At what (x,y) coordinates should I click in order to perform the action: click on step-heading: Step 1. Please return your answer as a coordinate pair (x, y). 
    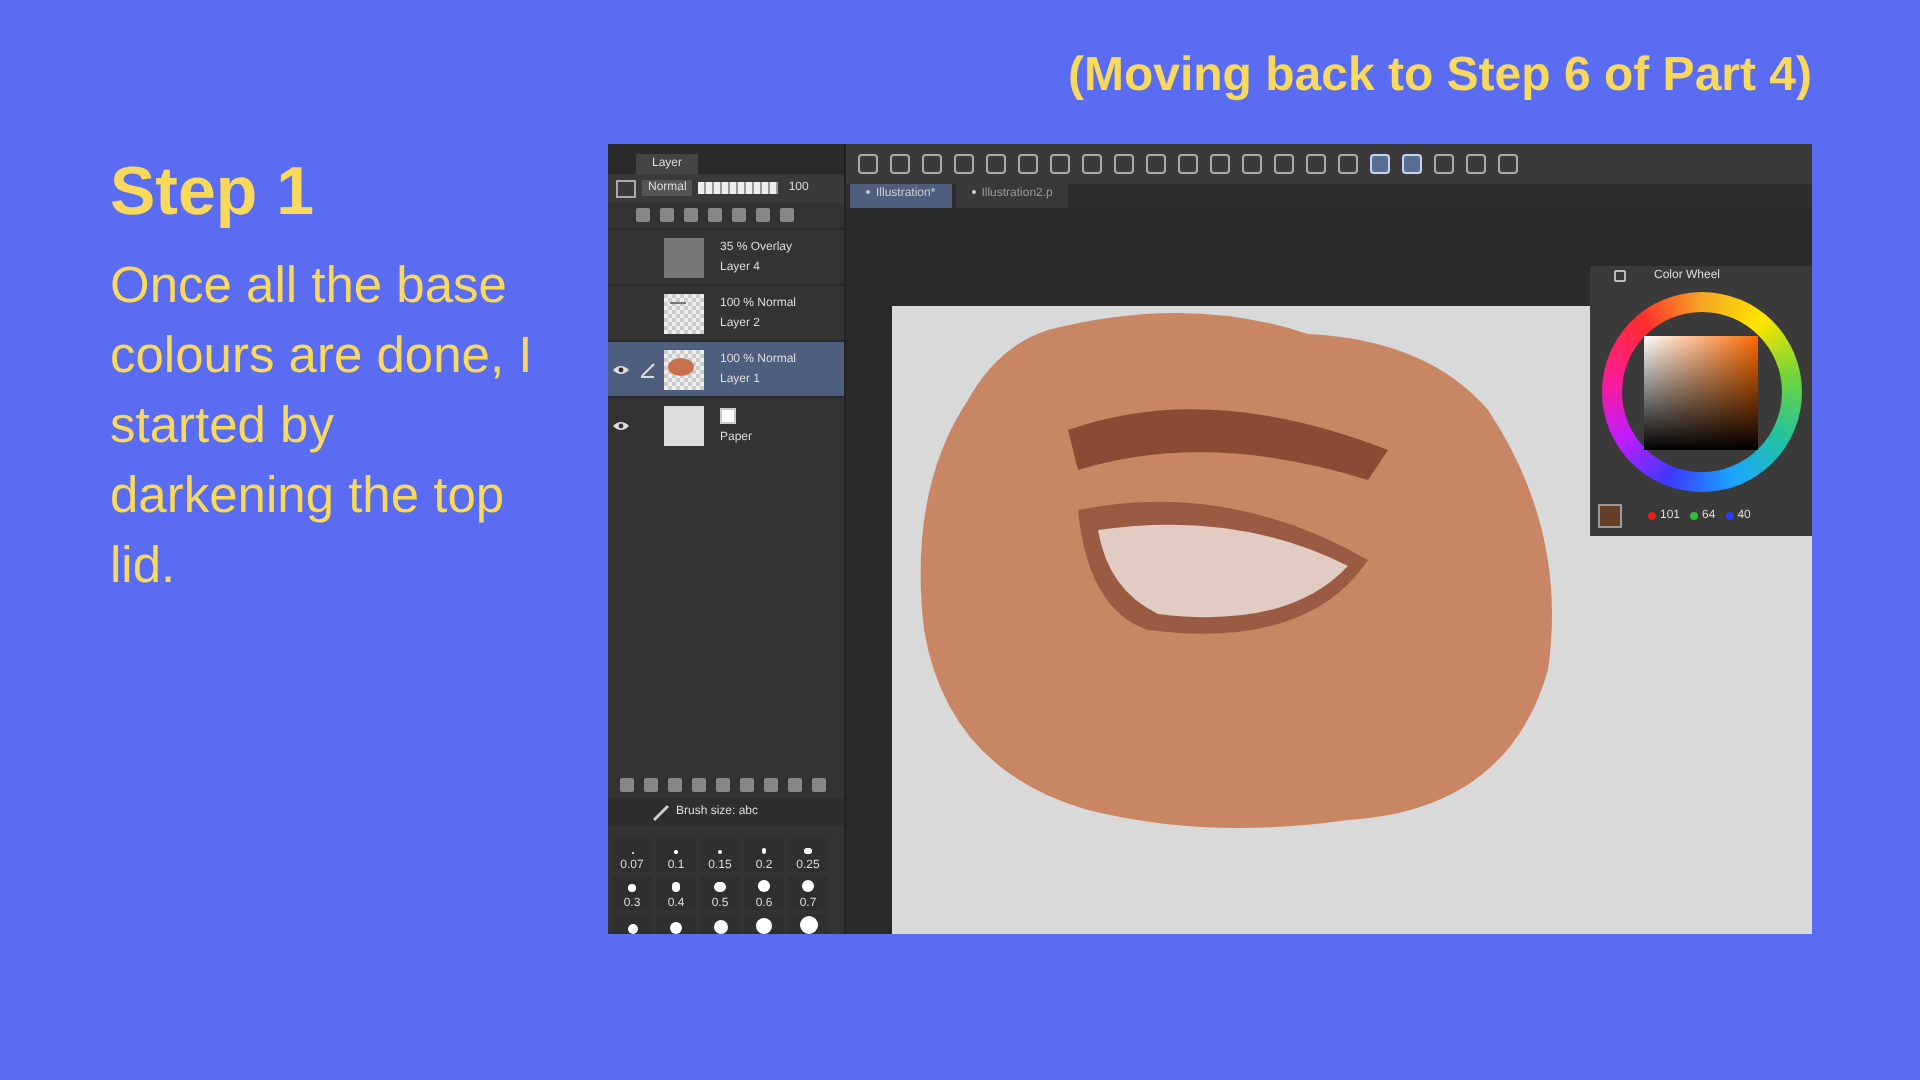
    Looking at the image, I should click on (213, 193).